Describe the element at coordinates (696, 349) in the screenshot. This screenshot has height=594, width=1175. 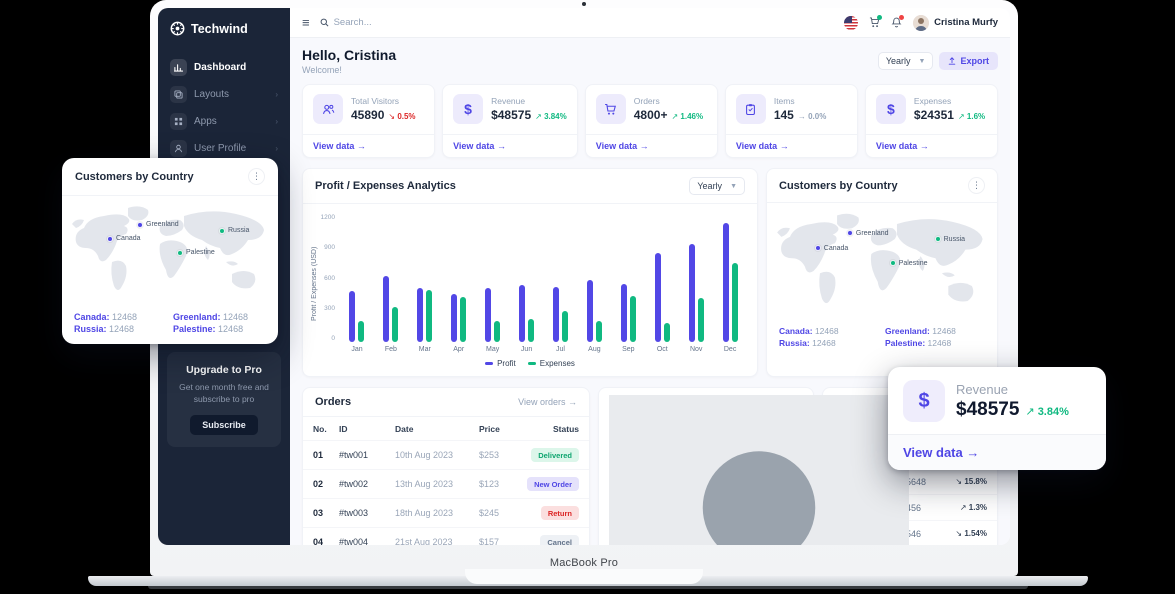
I see `x-tick: Nov` at that location.